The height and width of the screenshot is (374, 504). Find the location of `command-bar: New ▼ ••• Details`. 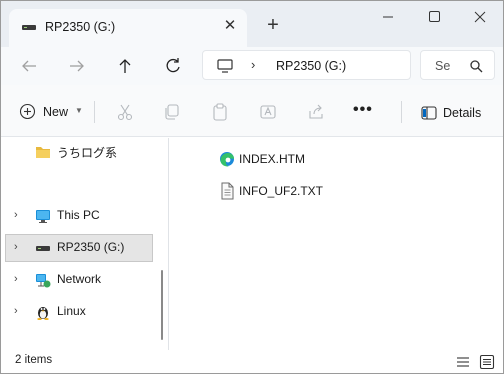

command-bar: New ▼ ••• Details is located at coordinates (252, 111).